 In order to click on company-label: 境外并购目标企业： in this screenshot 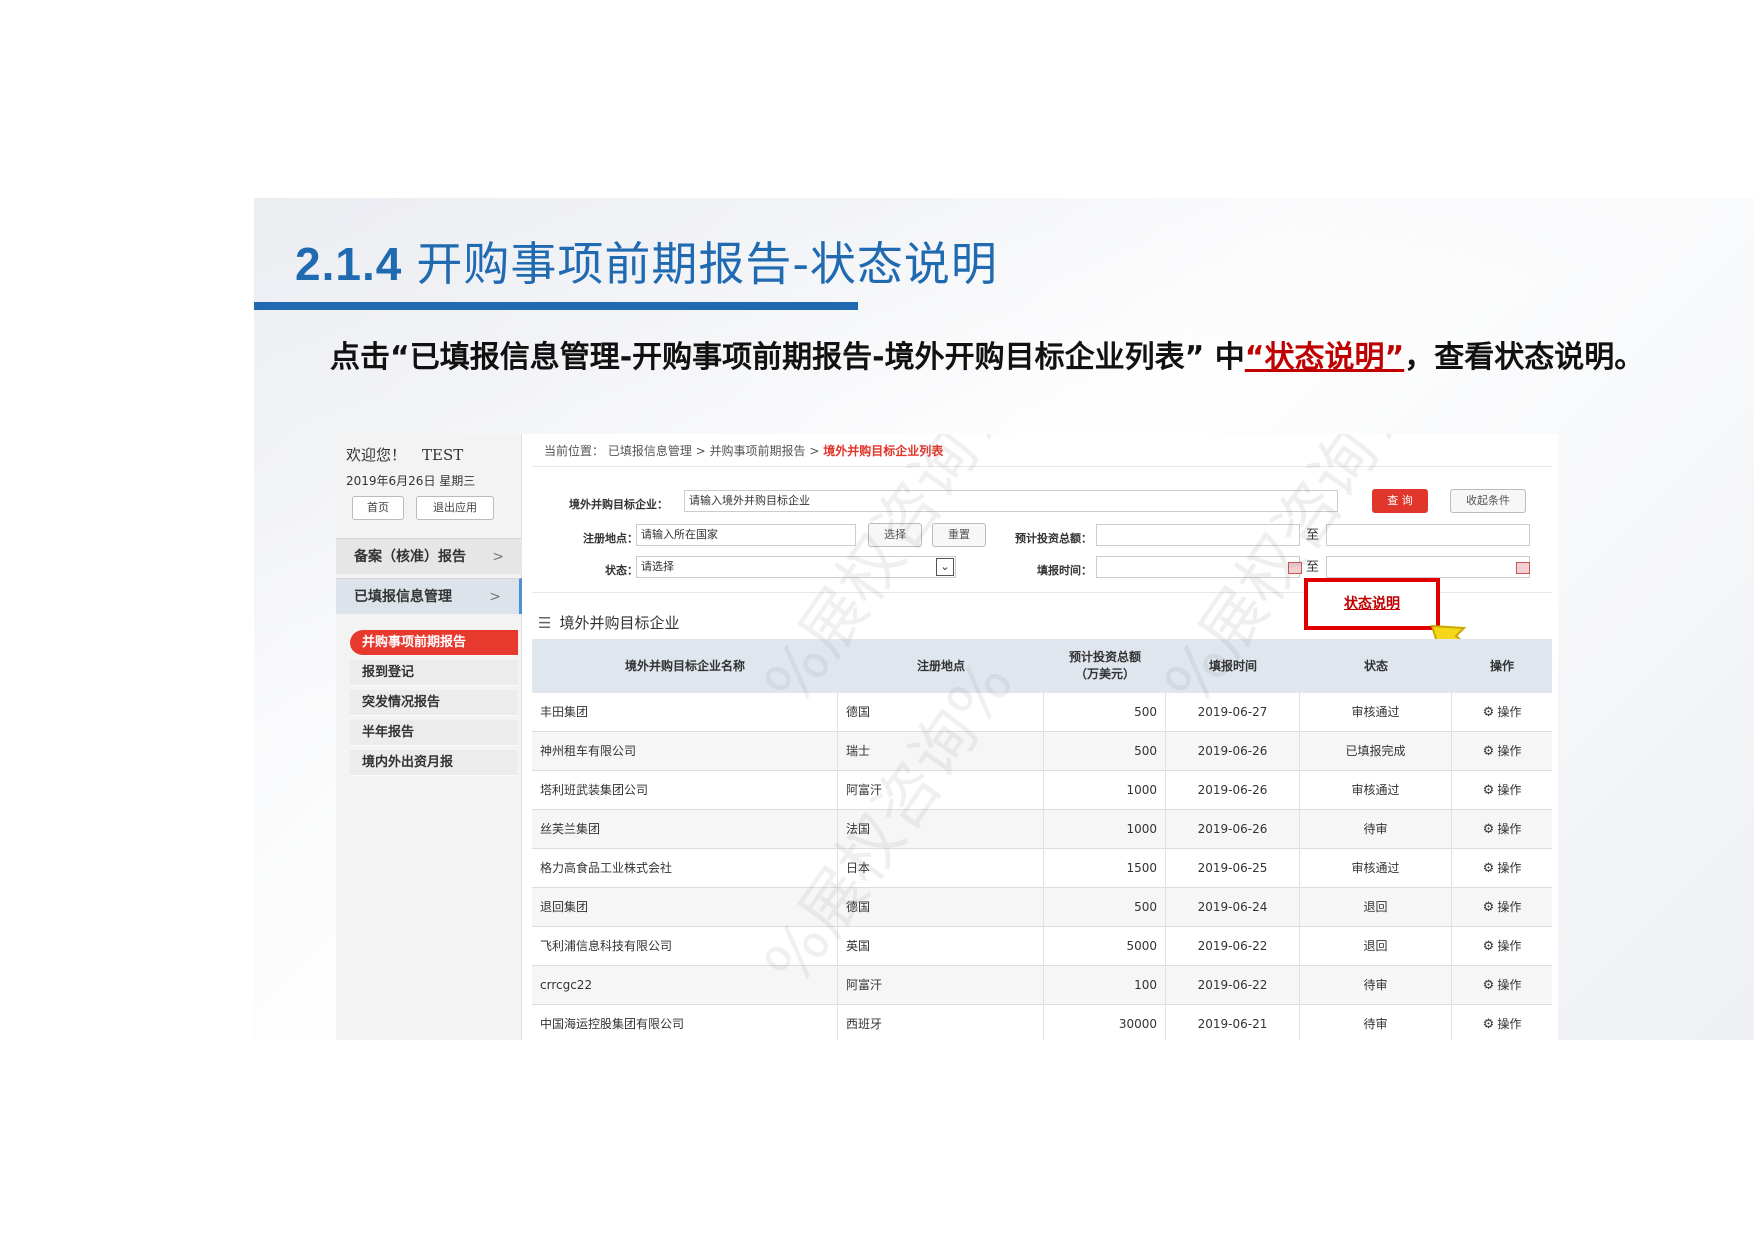, I will do `click(618, 504)`.